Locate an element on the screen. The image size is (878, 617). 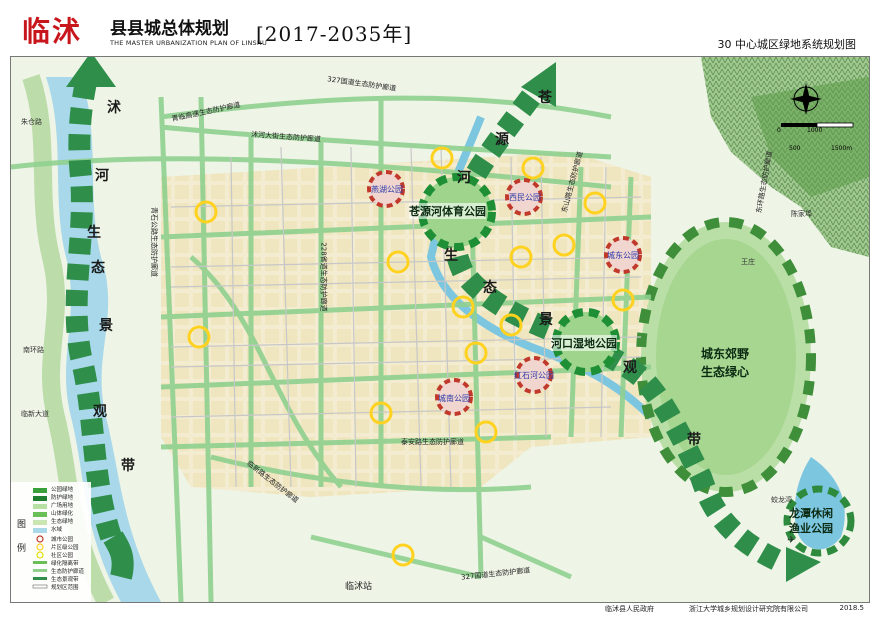
footer-institute: 浙江大学城乡规划设计研究院有限公司 is located at coordinates (748, 609).